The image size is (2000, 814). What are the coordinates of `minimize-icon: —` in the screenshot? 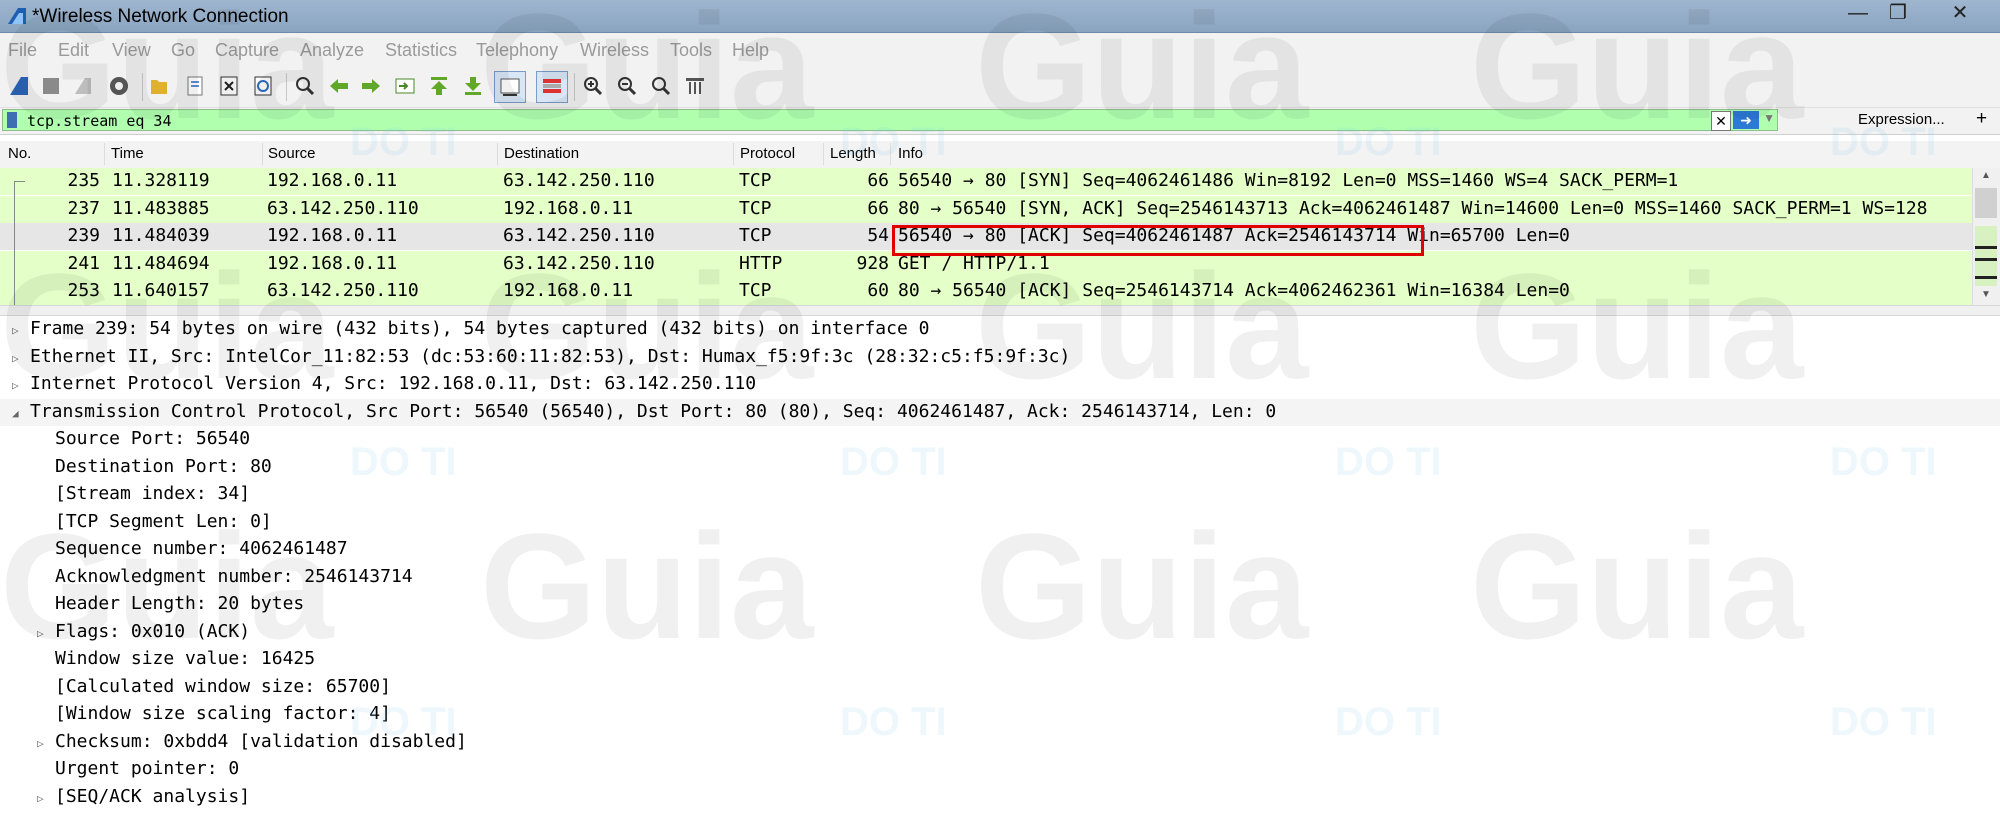 It's located at (1858, 13).